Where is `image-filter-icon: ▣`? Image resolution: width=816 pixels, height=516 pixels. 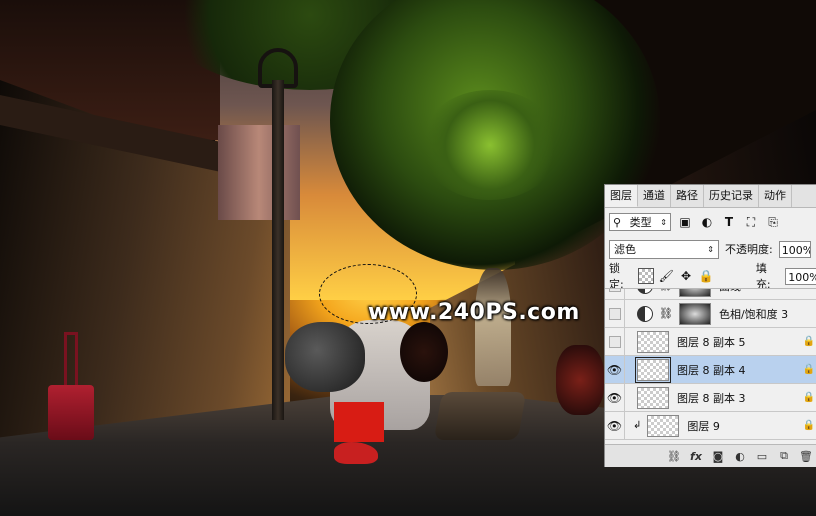 image-filter-icon: ▣ is located at coordinates (685, 222).